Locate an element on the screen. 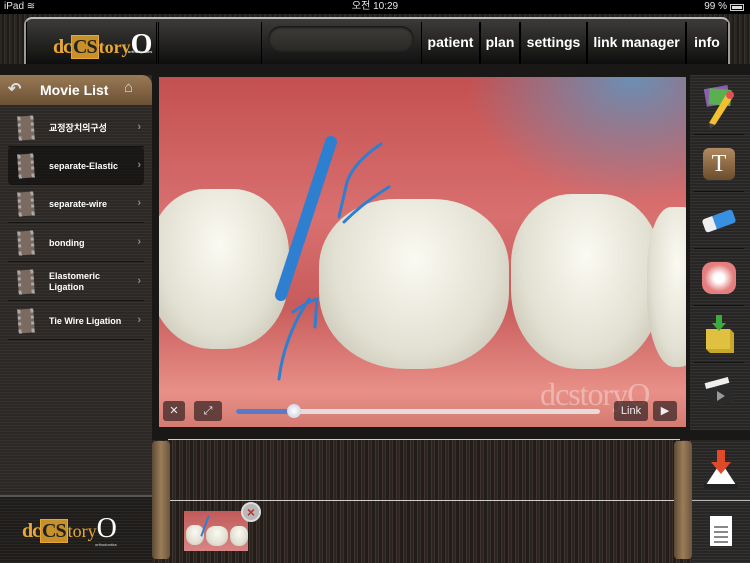  movie-item-label: Tie Wire Ligation is located at coordinates (85, 320).